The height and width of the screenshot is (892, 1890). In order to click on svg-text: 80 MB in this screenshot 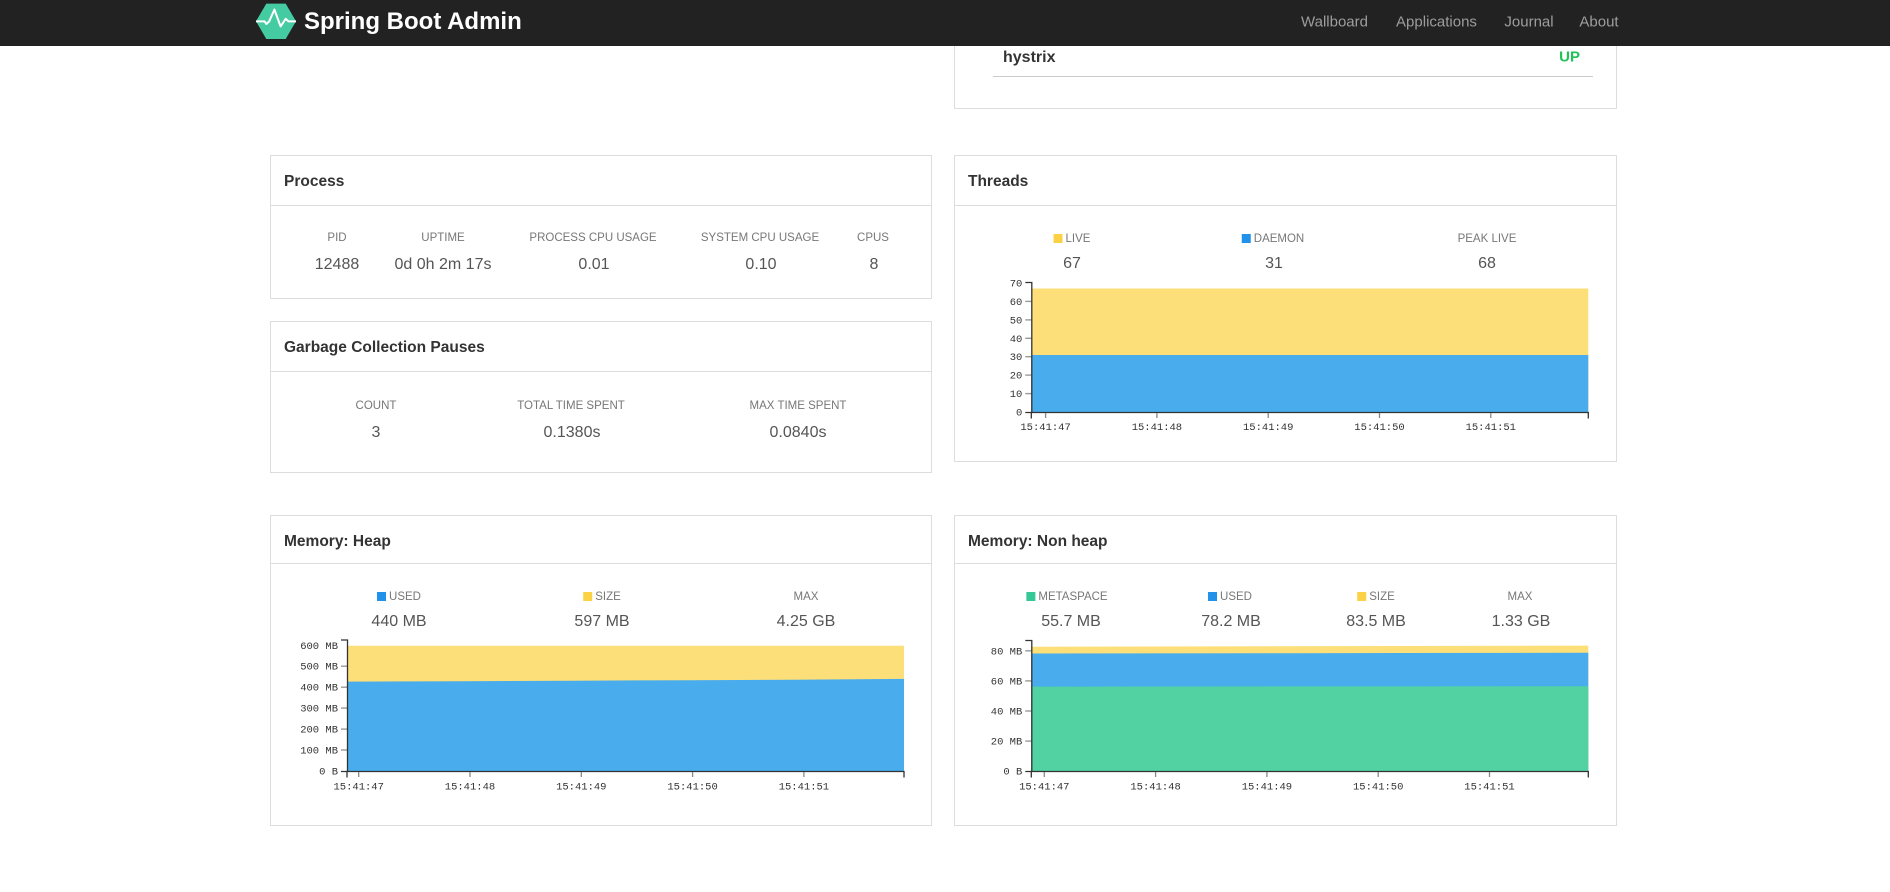, I will do `click(1007, 652)`.